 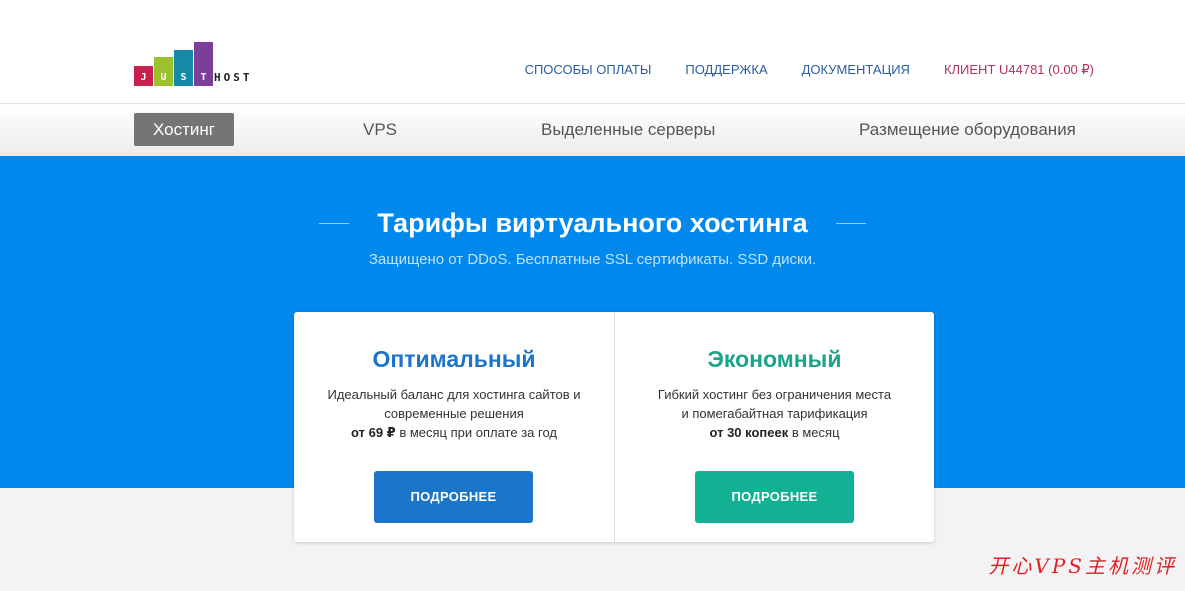 What do you see at coordinates (183, 77) in the screenshot?
I see `logo-letter-s: S` at bounding box center [183, 77].